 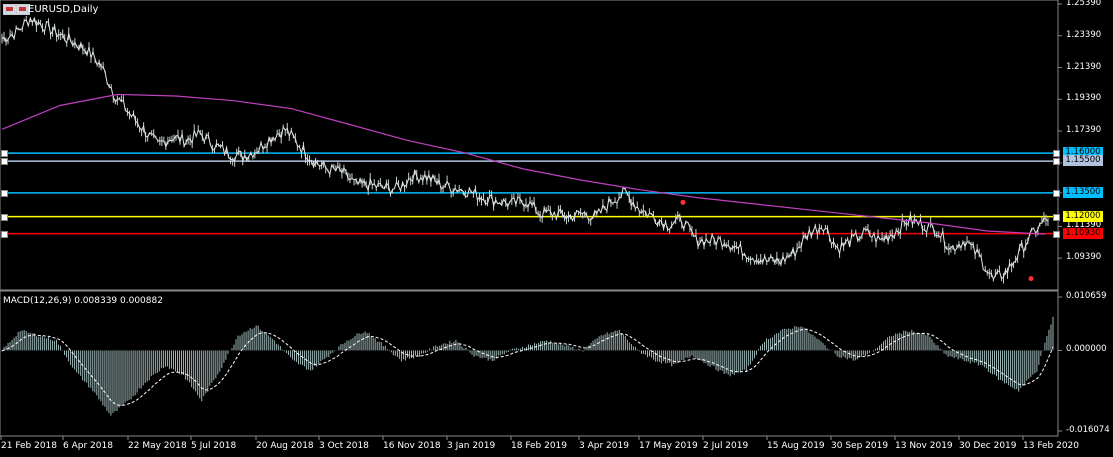 I want to click on price-line-label: 1.10930, so click(x=1083, y=233).